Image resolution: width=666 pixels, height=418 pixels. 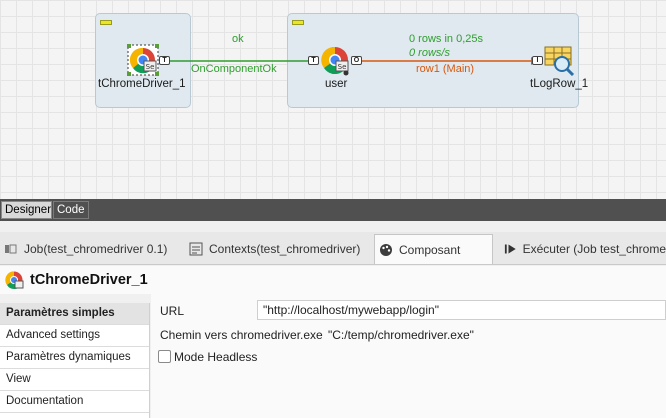 What do you see at coordinates (241, 335) in the screenshot?
I see `chromedriver-path-label: Chemin vers chromedriver.exe` at bounding box center [241, 335].